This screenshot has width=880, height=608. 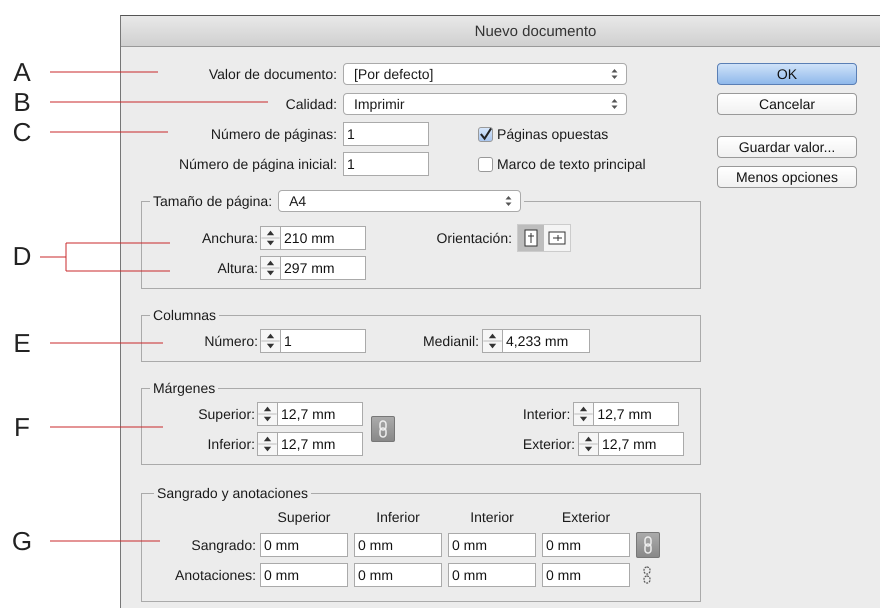 I want to click on group-title: Columnas, so click(x=184, y=315).